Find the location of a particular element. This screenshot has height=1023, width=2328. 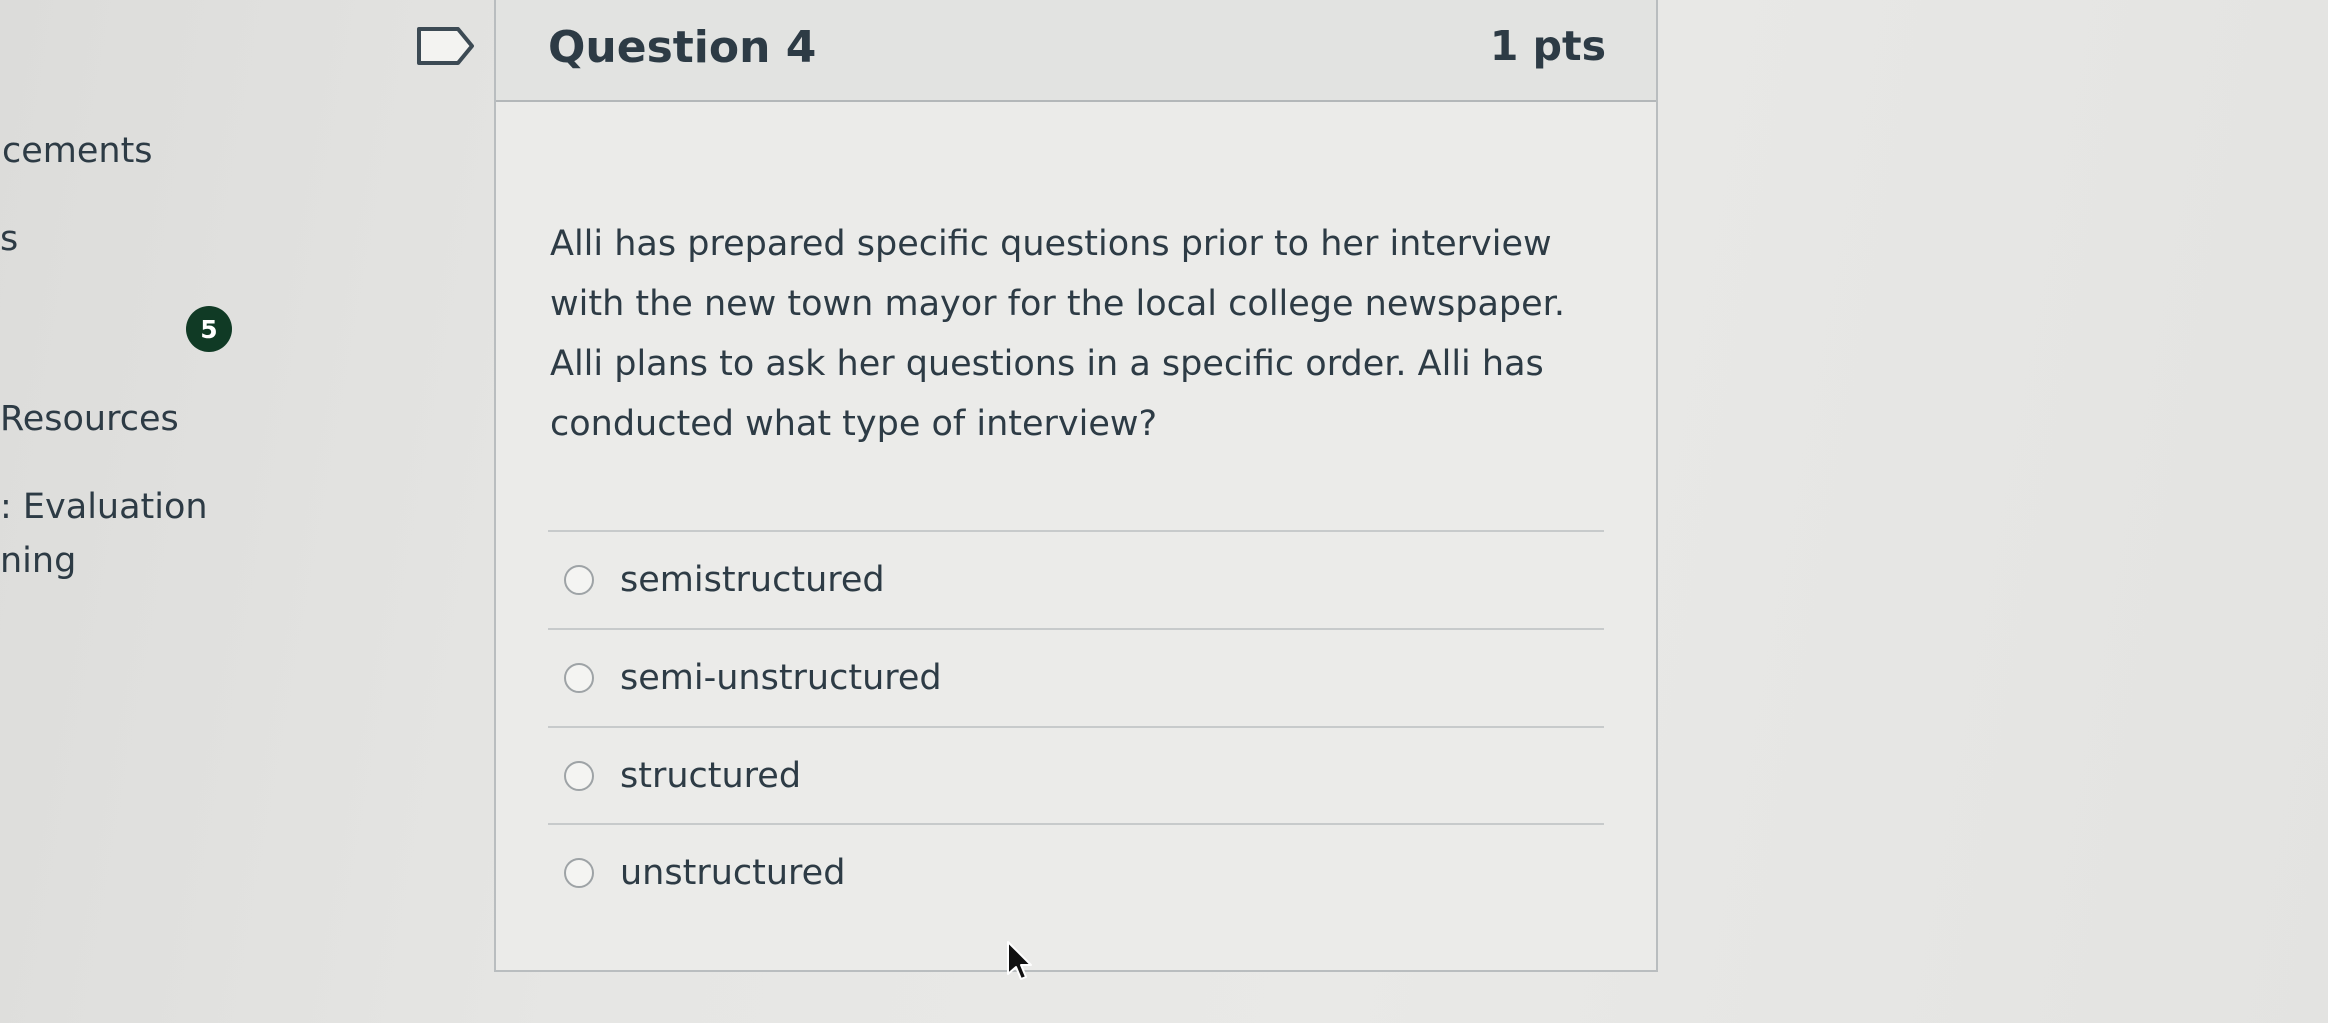

answer-option-structured: structured is located at coordinates (682, 776).